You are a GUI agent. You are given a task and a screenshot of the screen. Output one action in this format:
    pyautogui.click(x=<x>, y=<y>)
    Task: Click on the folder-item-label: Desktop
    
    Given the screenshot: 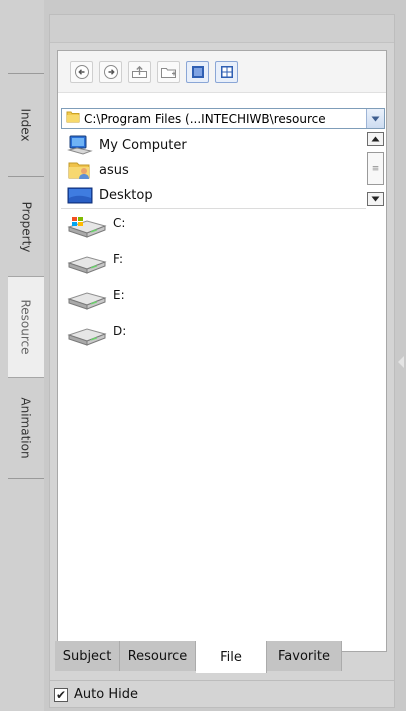 What is the action you would take?
    pyautogui.click(x=126, y=195)
    